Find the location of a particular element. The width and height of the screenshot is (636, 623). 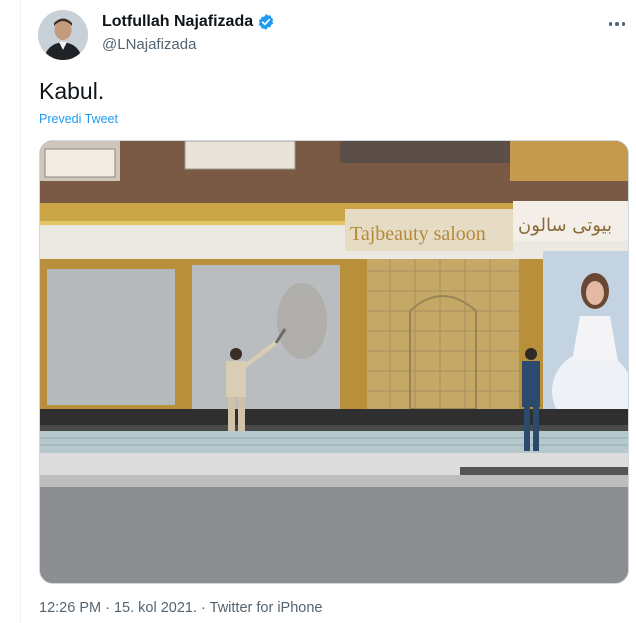

more-options-icon is located at coordinates (617, 24).